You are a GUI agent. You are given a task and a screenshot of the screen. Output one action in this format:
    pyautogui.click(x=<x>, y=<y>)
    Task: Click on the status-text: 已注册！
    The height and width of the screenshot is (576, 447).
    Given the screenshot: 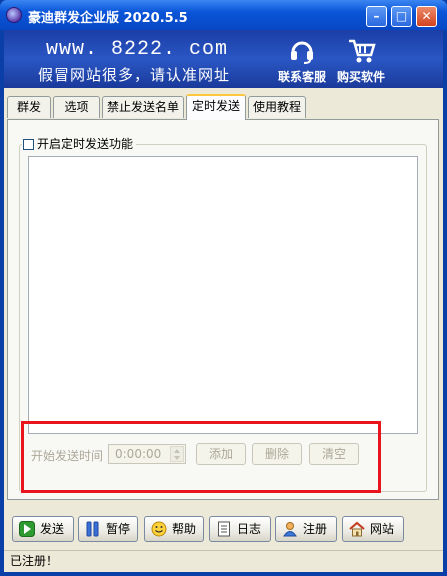 What is the action you would take?
    pyautogui.click(x=34, y=561)
    